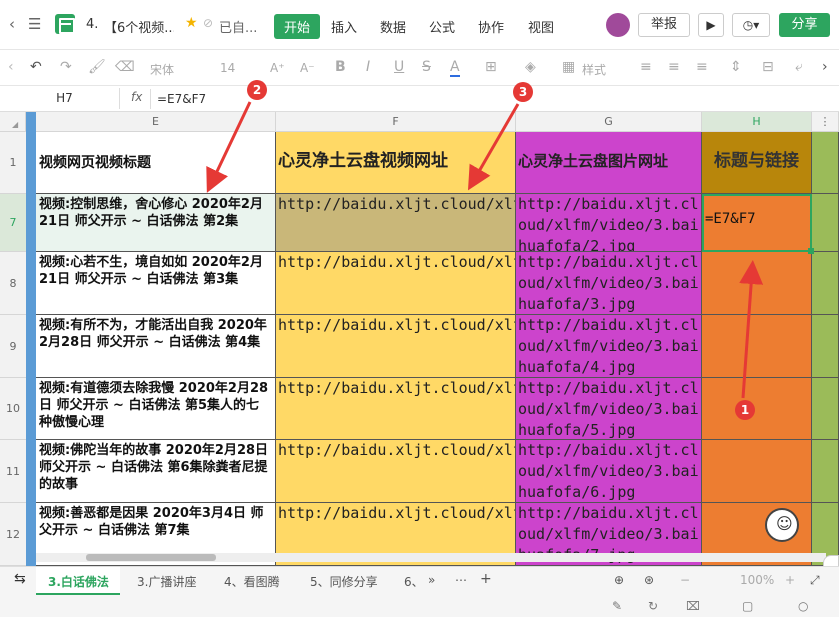  I want to click on globe-icon: ⊛, so click(649, 580).